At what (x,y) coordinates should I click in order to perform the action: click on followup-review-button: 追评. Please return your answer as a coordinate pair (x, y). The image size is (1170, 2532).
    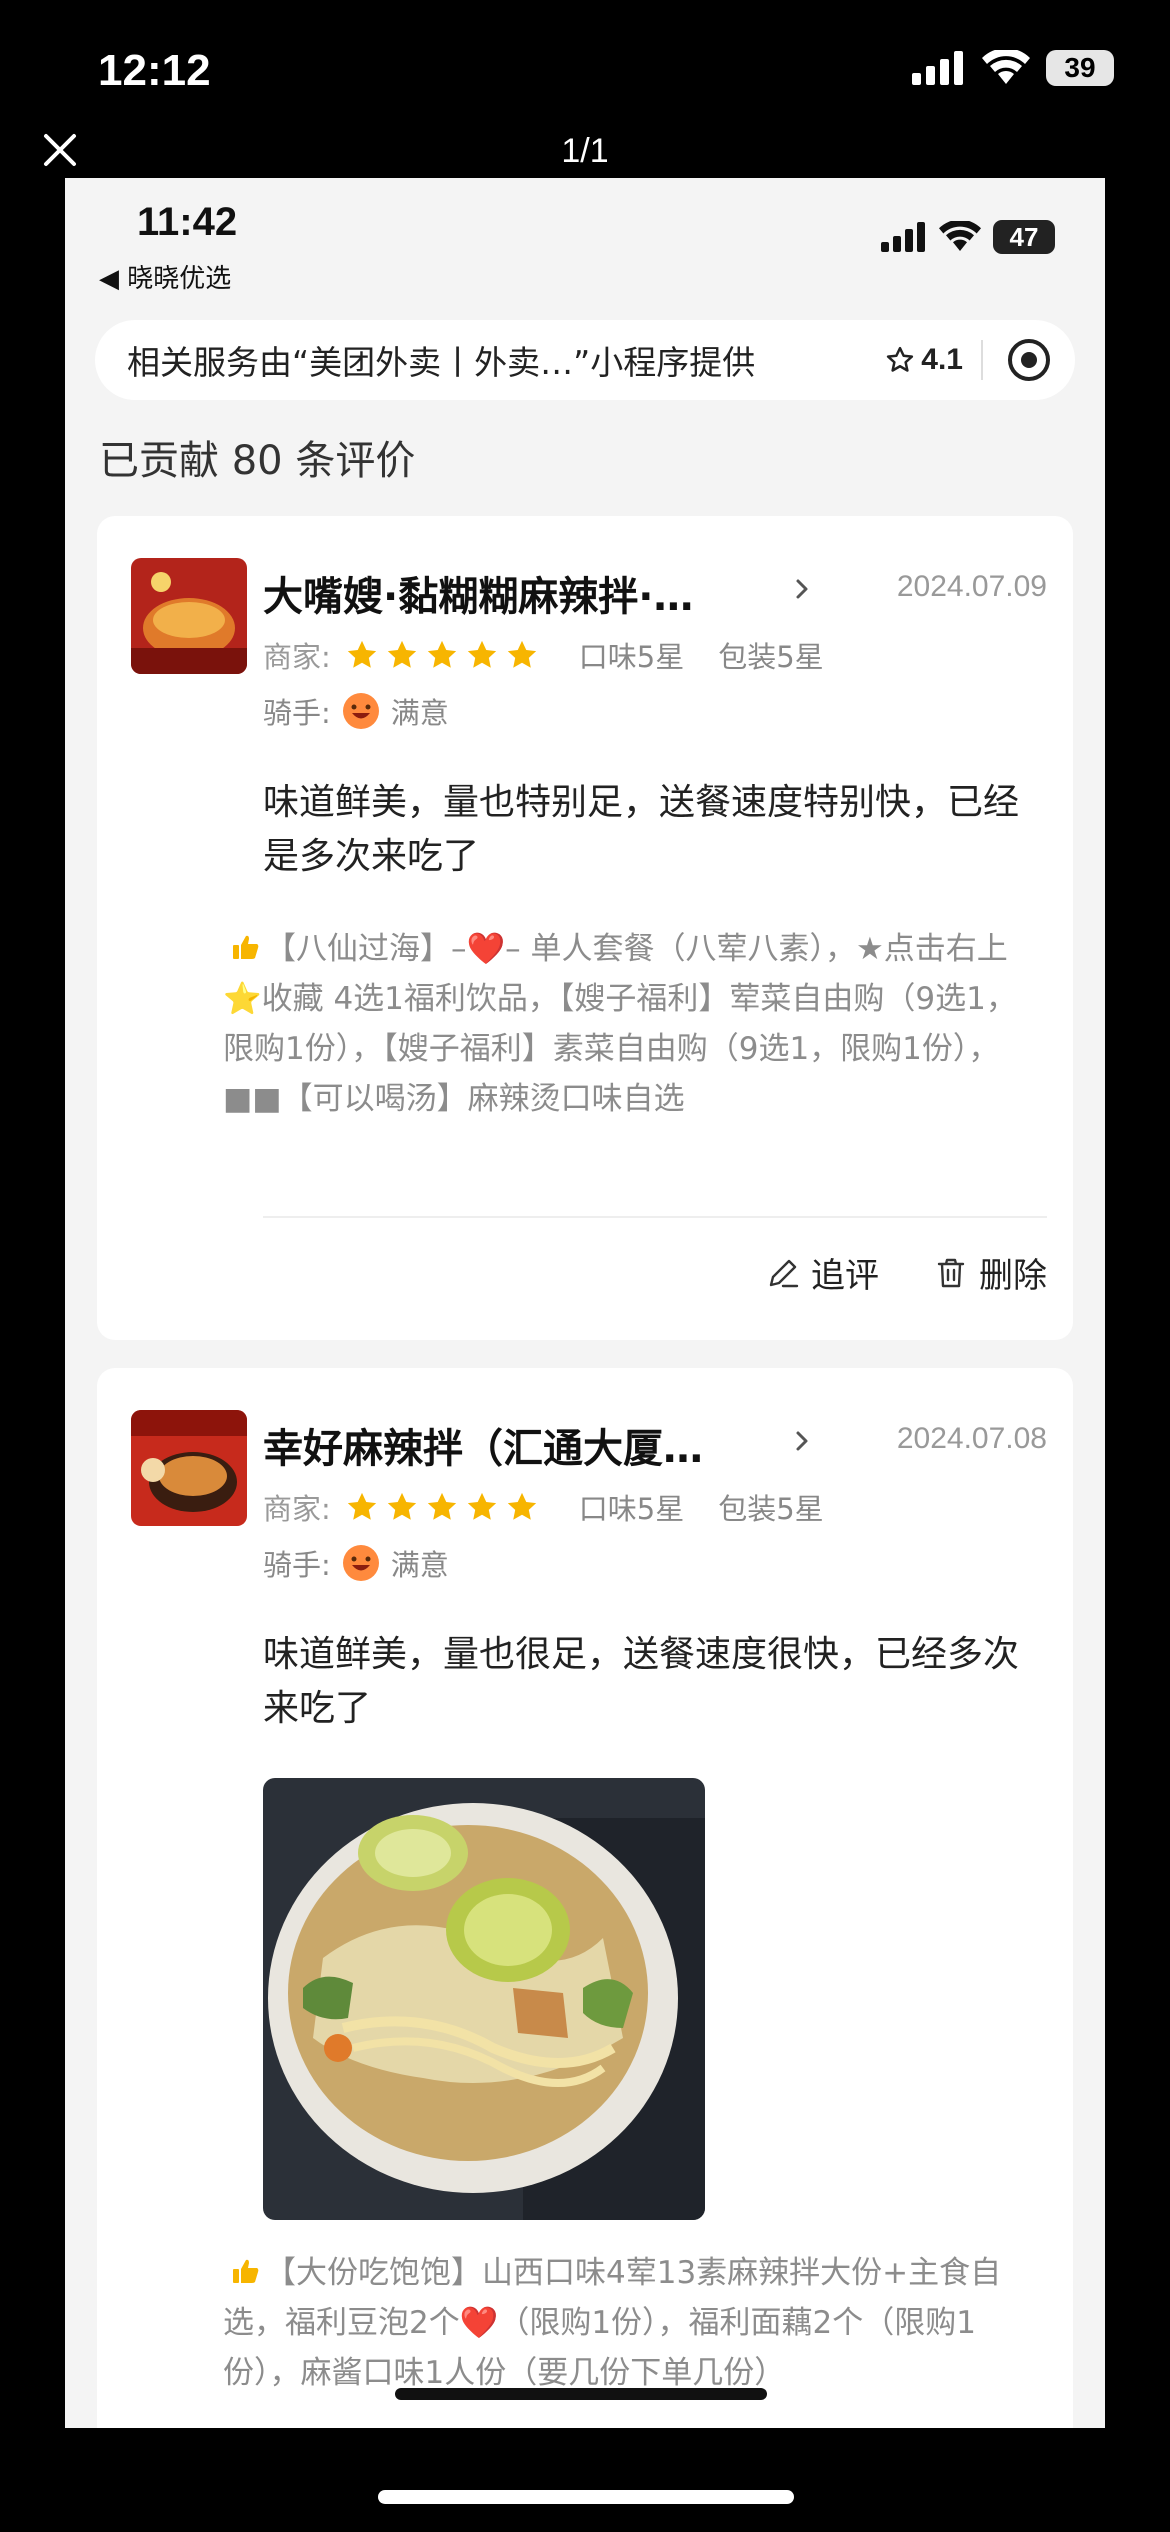
    Looking at the image, I should click on (822, 1272).